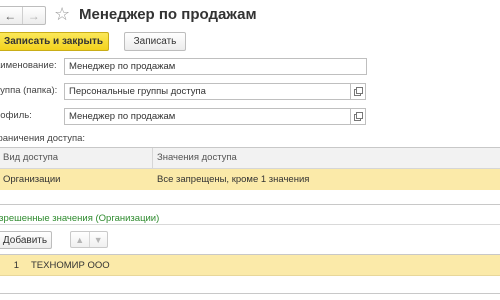 The height and width of the screenshot is (300, 500). I want to click on column-header-access-values: Значения доступа, so click(195, 158).